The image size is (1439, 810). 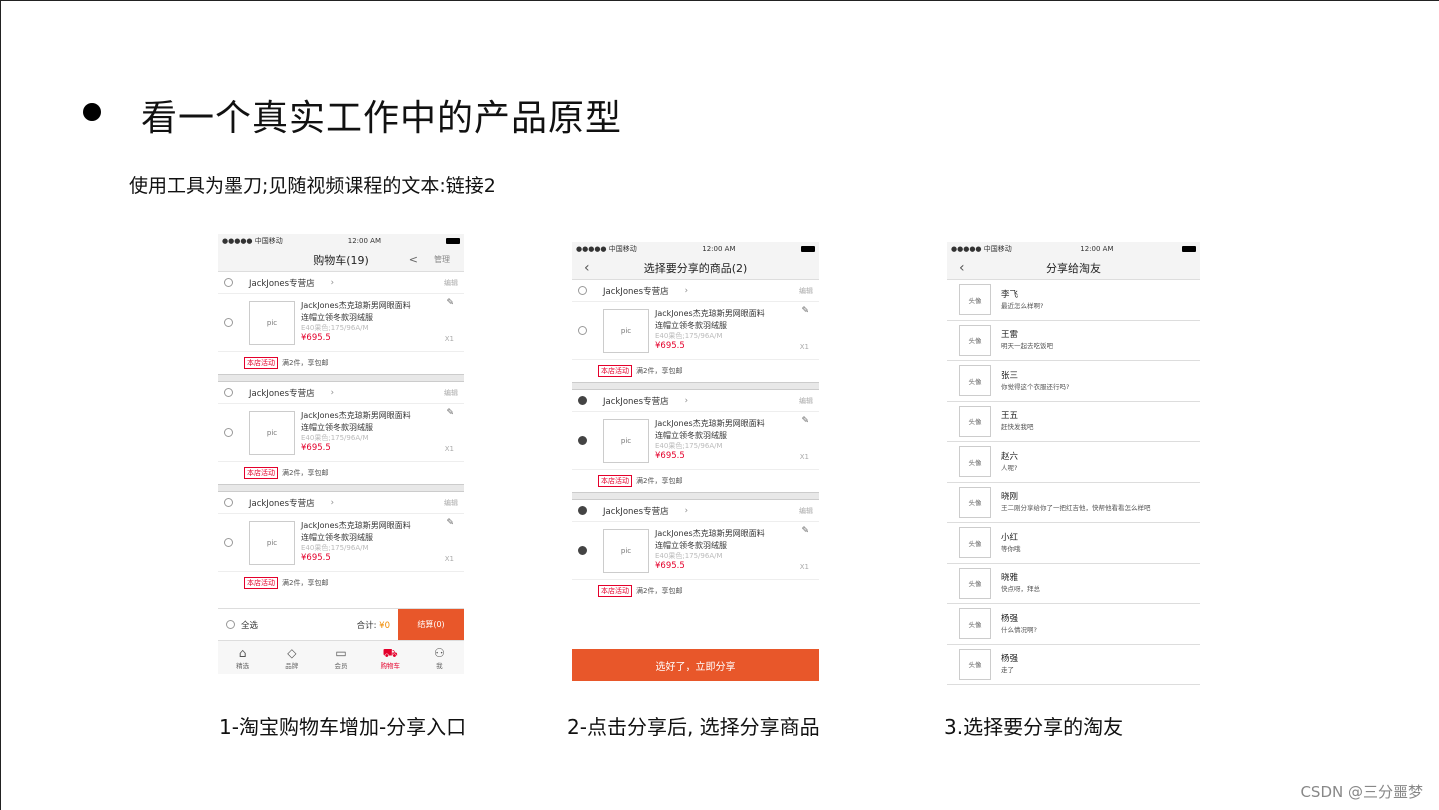 I want to click on product-price: ¥695.5, so click(x=316, y=338).